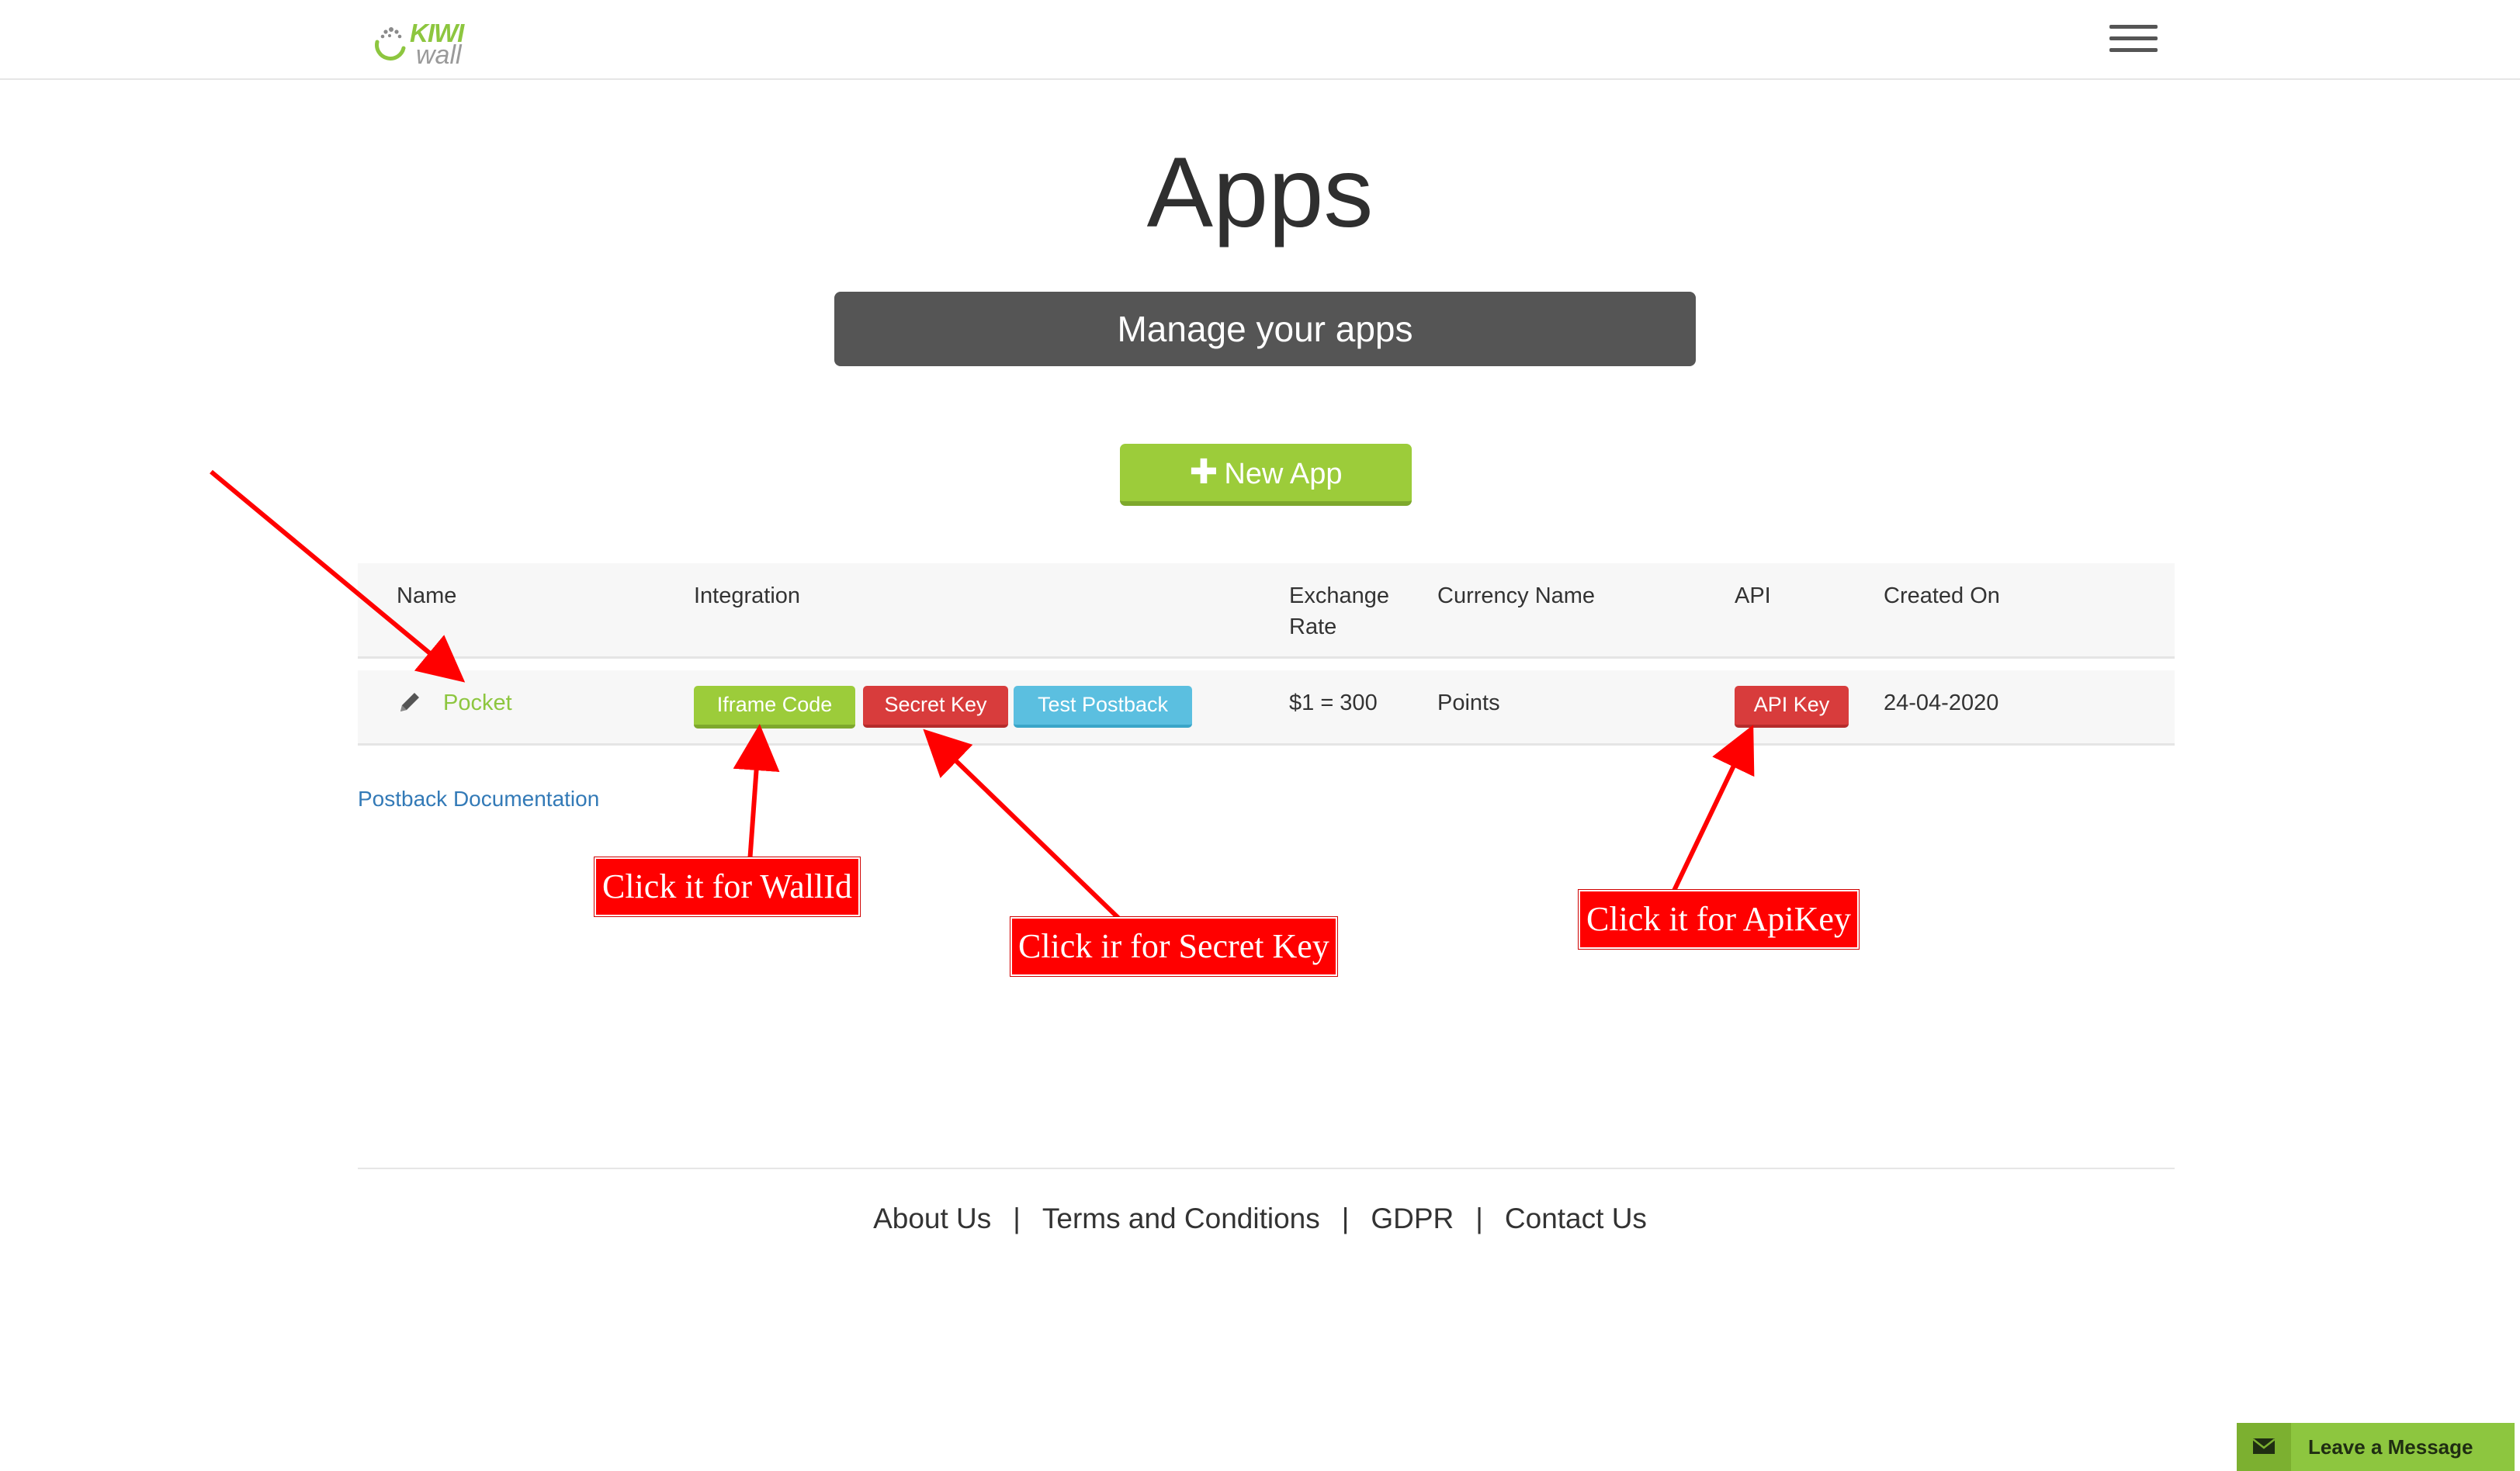 The image size is (2520, 1471). What do you see at coordinates (775, 707) in the screenshot?
I see `iframe-code-button: Iframe Code` at bounding box center [775, 707].